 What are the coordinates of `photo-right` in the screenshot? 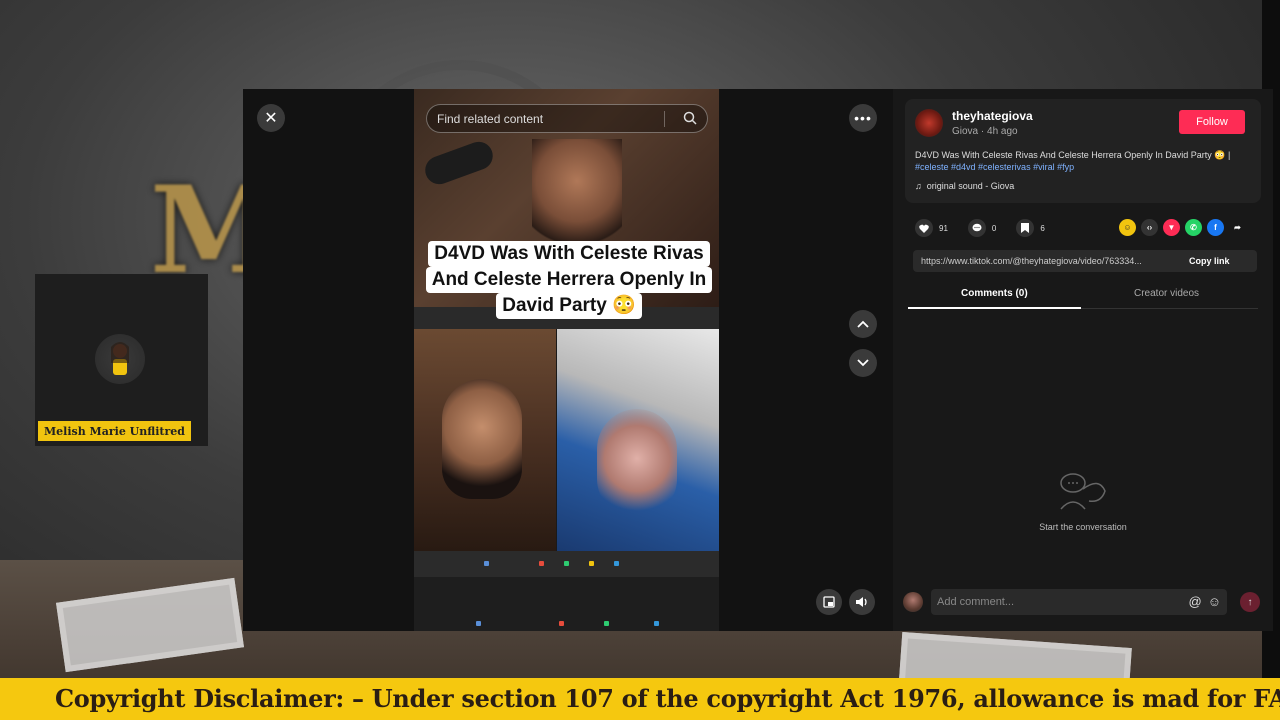 It's located at (638, 440).